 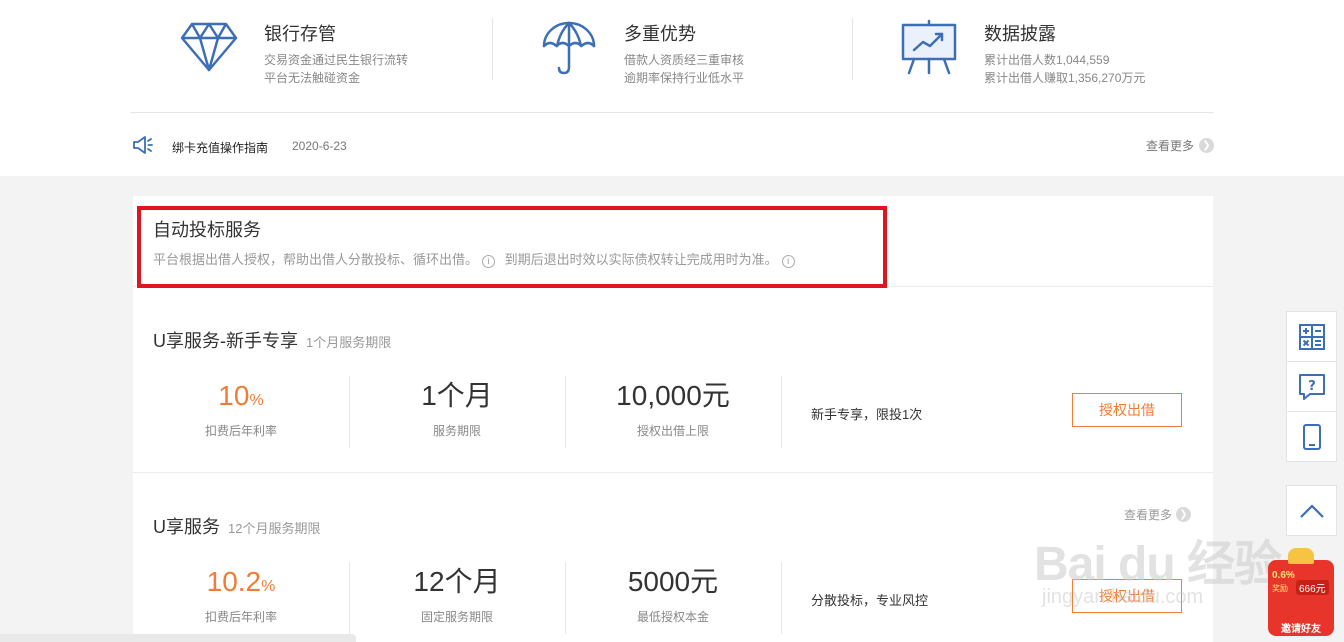 I want to click on mobile-app-button, so click(x=1311, y=436).